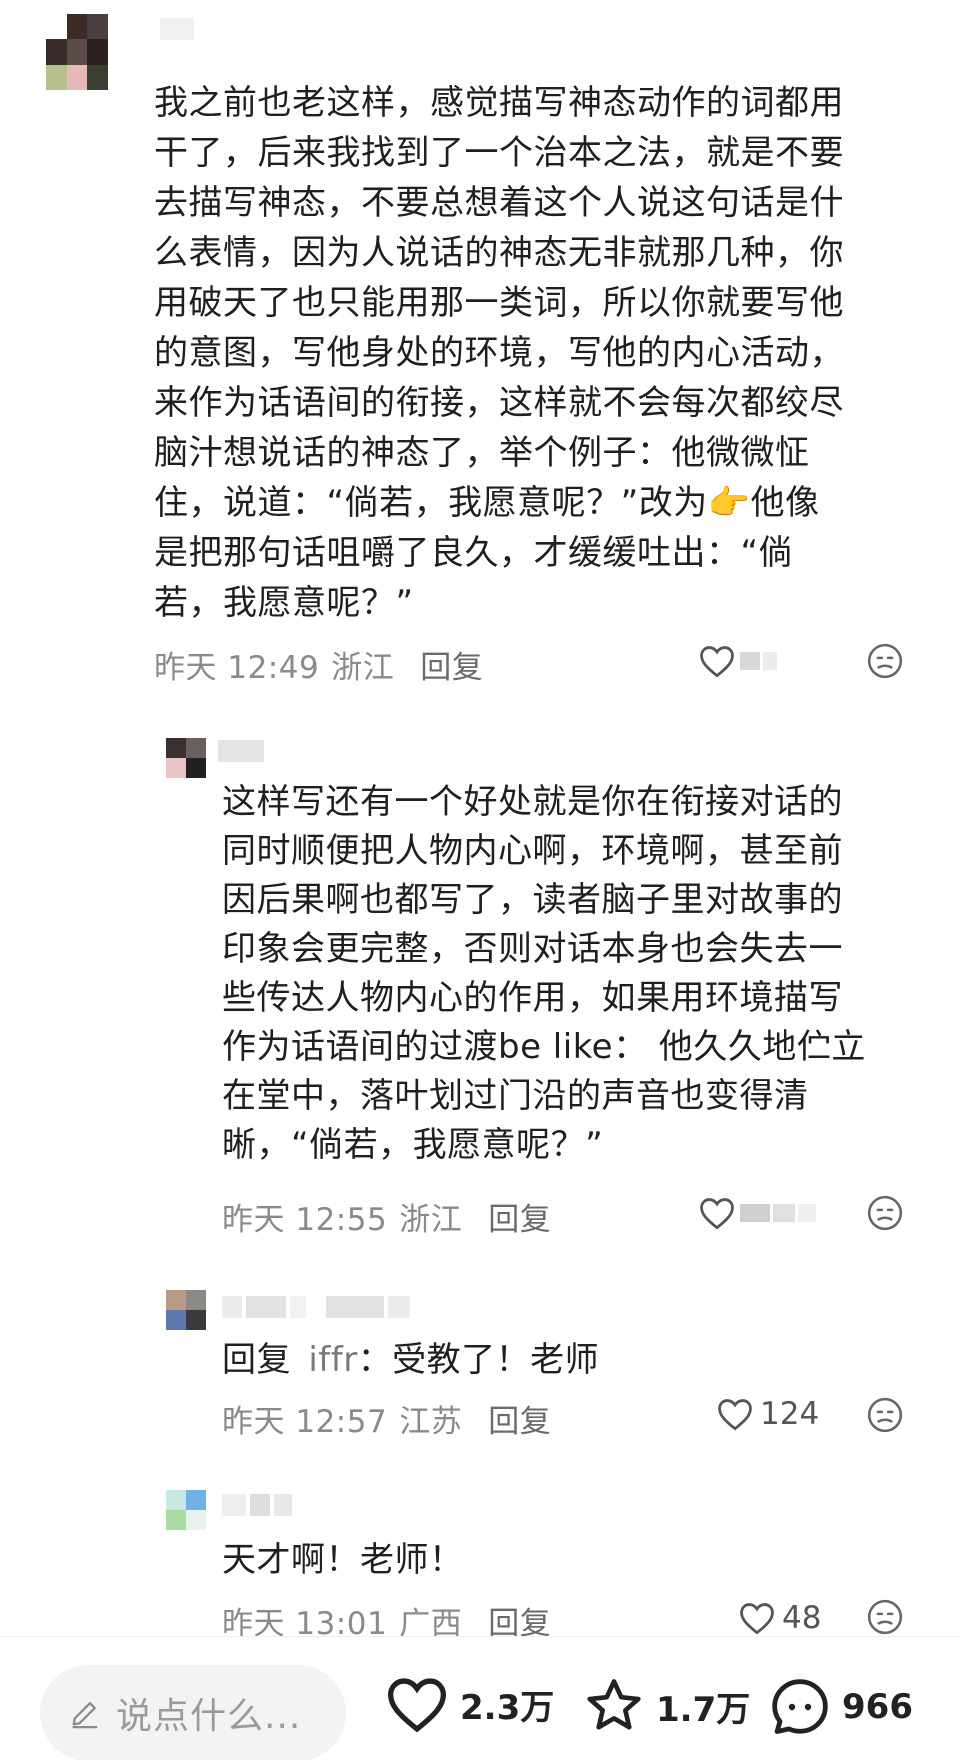 This screenshot has height=1760, width=960. Describe the element at coordinates (790, 1414) in the screenshot. I see `like-count: 124` at that location.